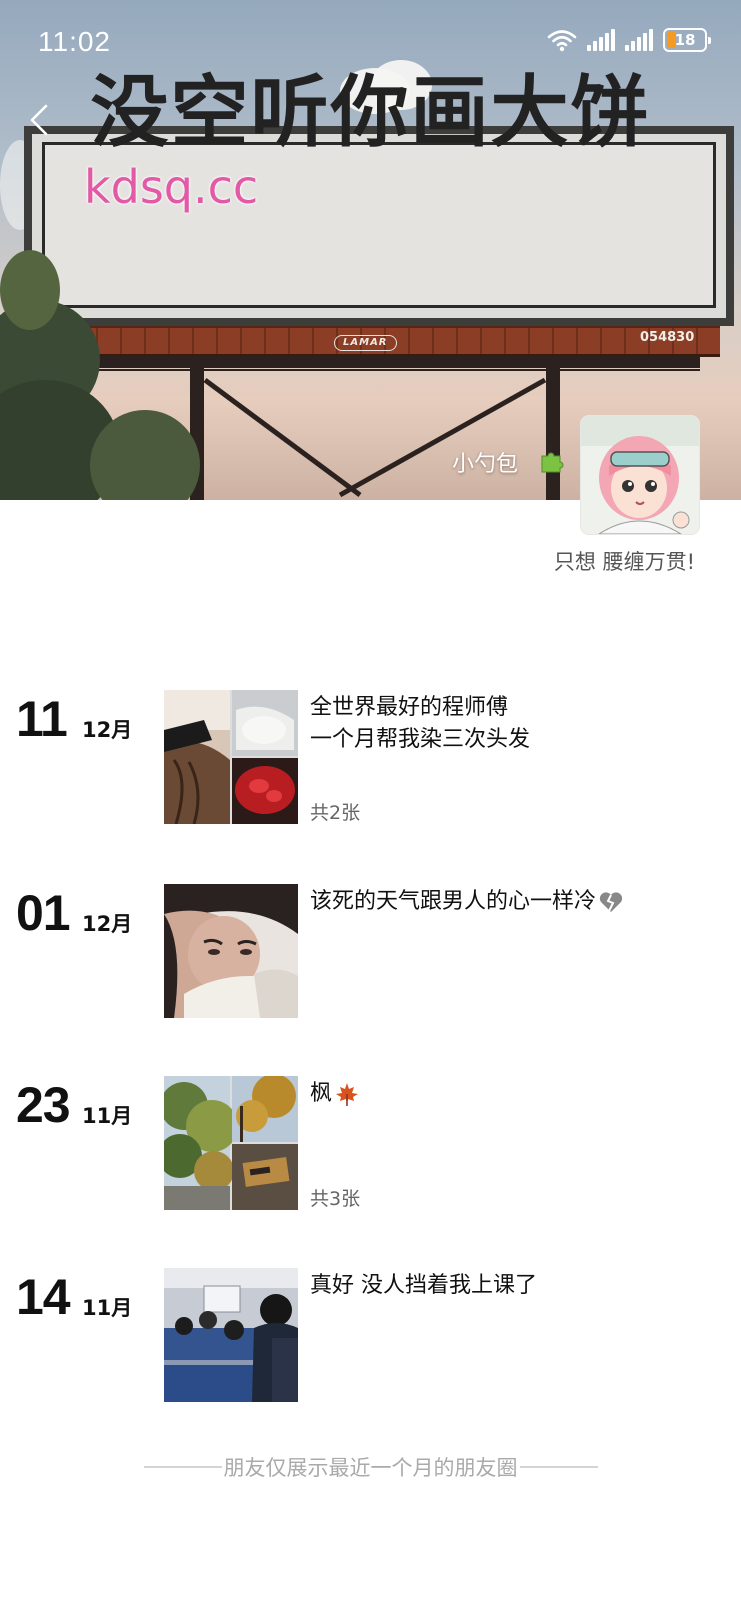  What do you see at coordinates (43, 1105) in the screenshot?
I see `post-day: 23` at bounding box center [43, 1105].